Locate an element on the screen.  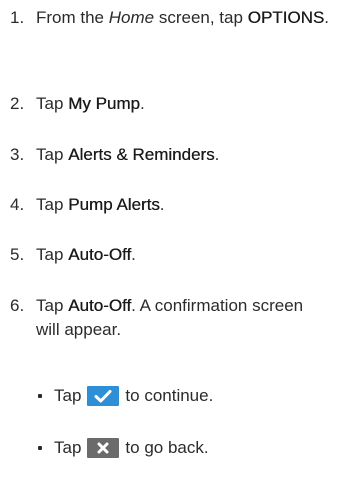
step-text: From the Home screen, tap OPTIONS. is located at coordinates (186, 18).